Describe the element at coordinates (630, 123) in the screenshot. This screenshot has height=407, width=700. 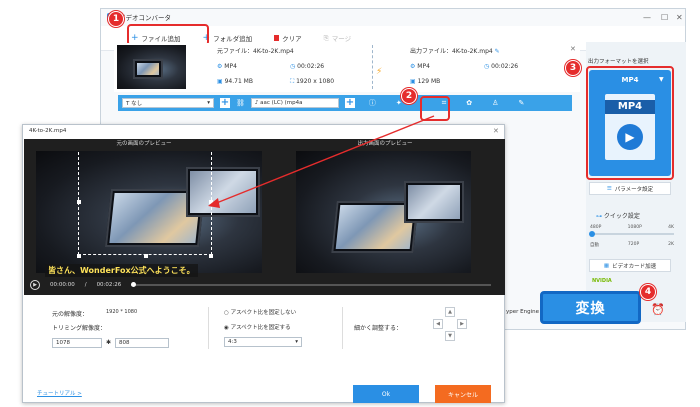
I see `highlight-format` at that location.